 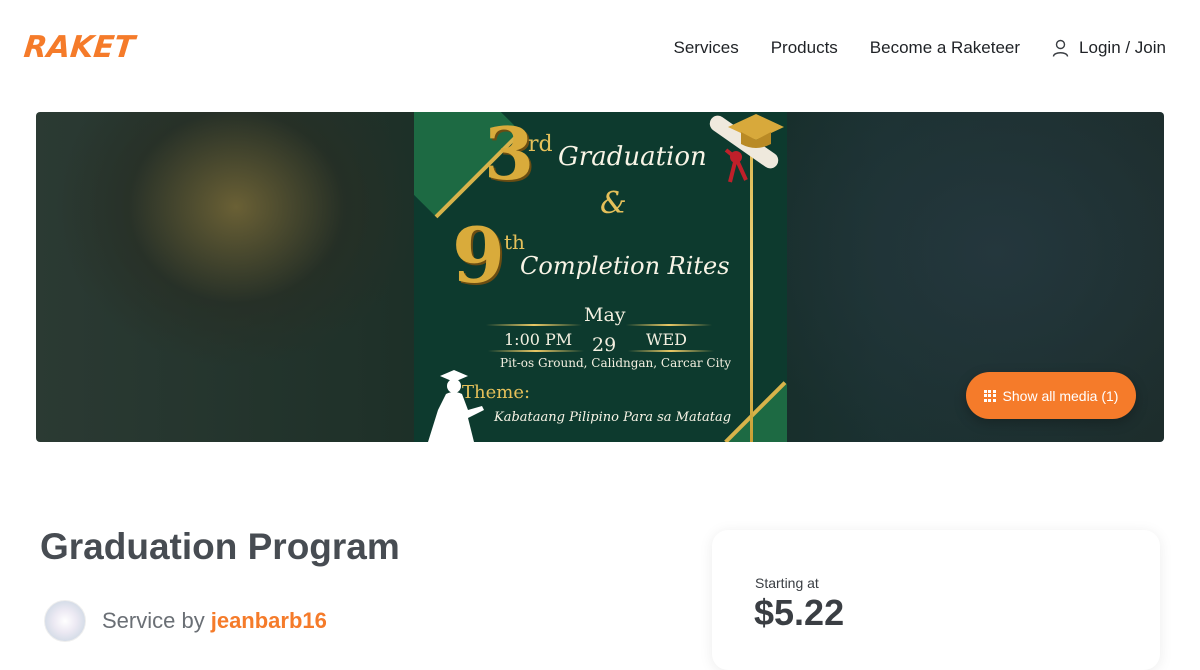 What do you see at coordinates (65, 621) in the screenshot?
I see `avatar` at bounding box center [65, 621].